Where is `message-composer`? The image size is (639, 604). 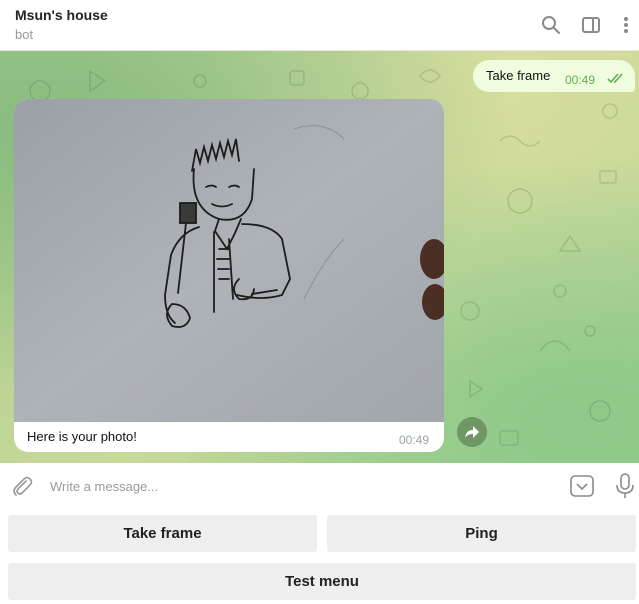 message-composer is located at coordinates (319, 486).